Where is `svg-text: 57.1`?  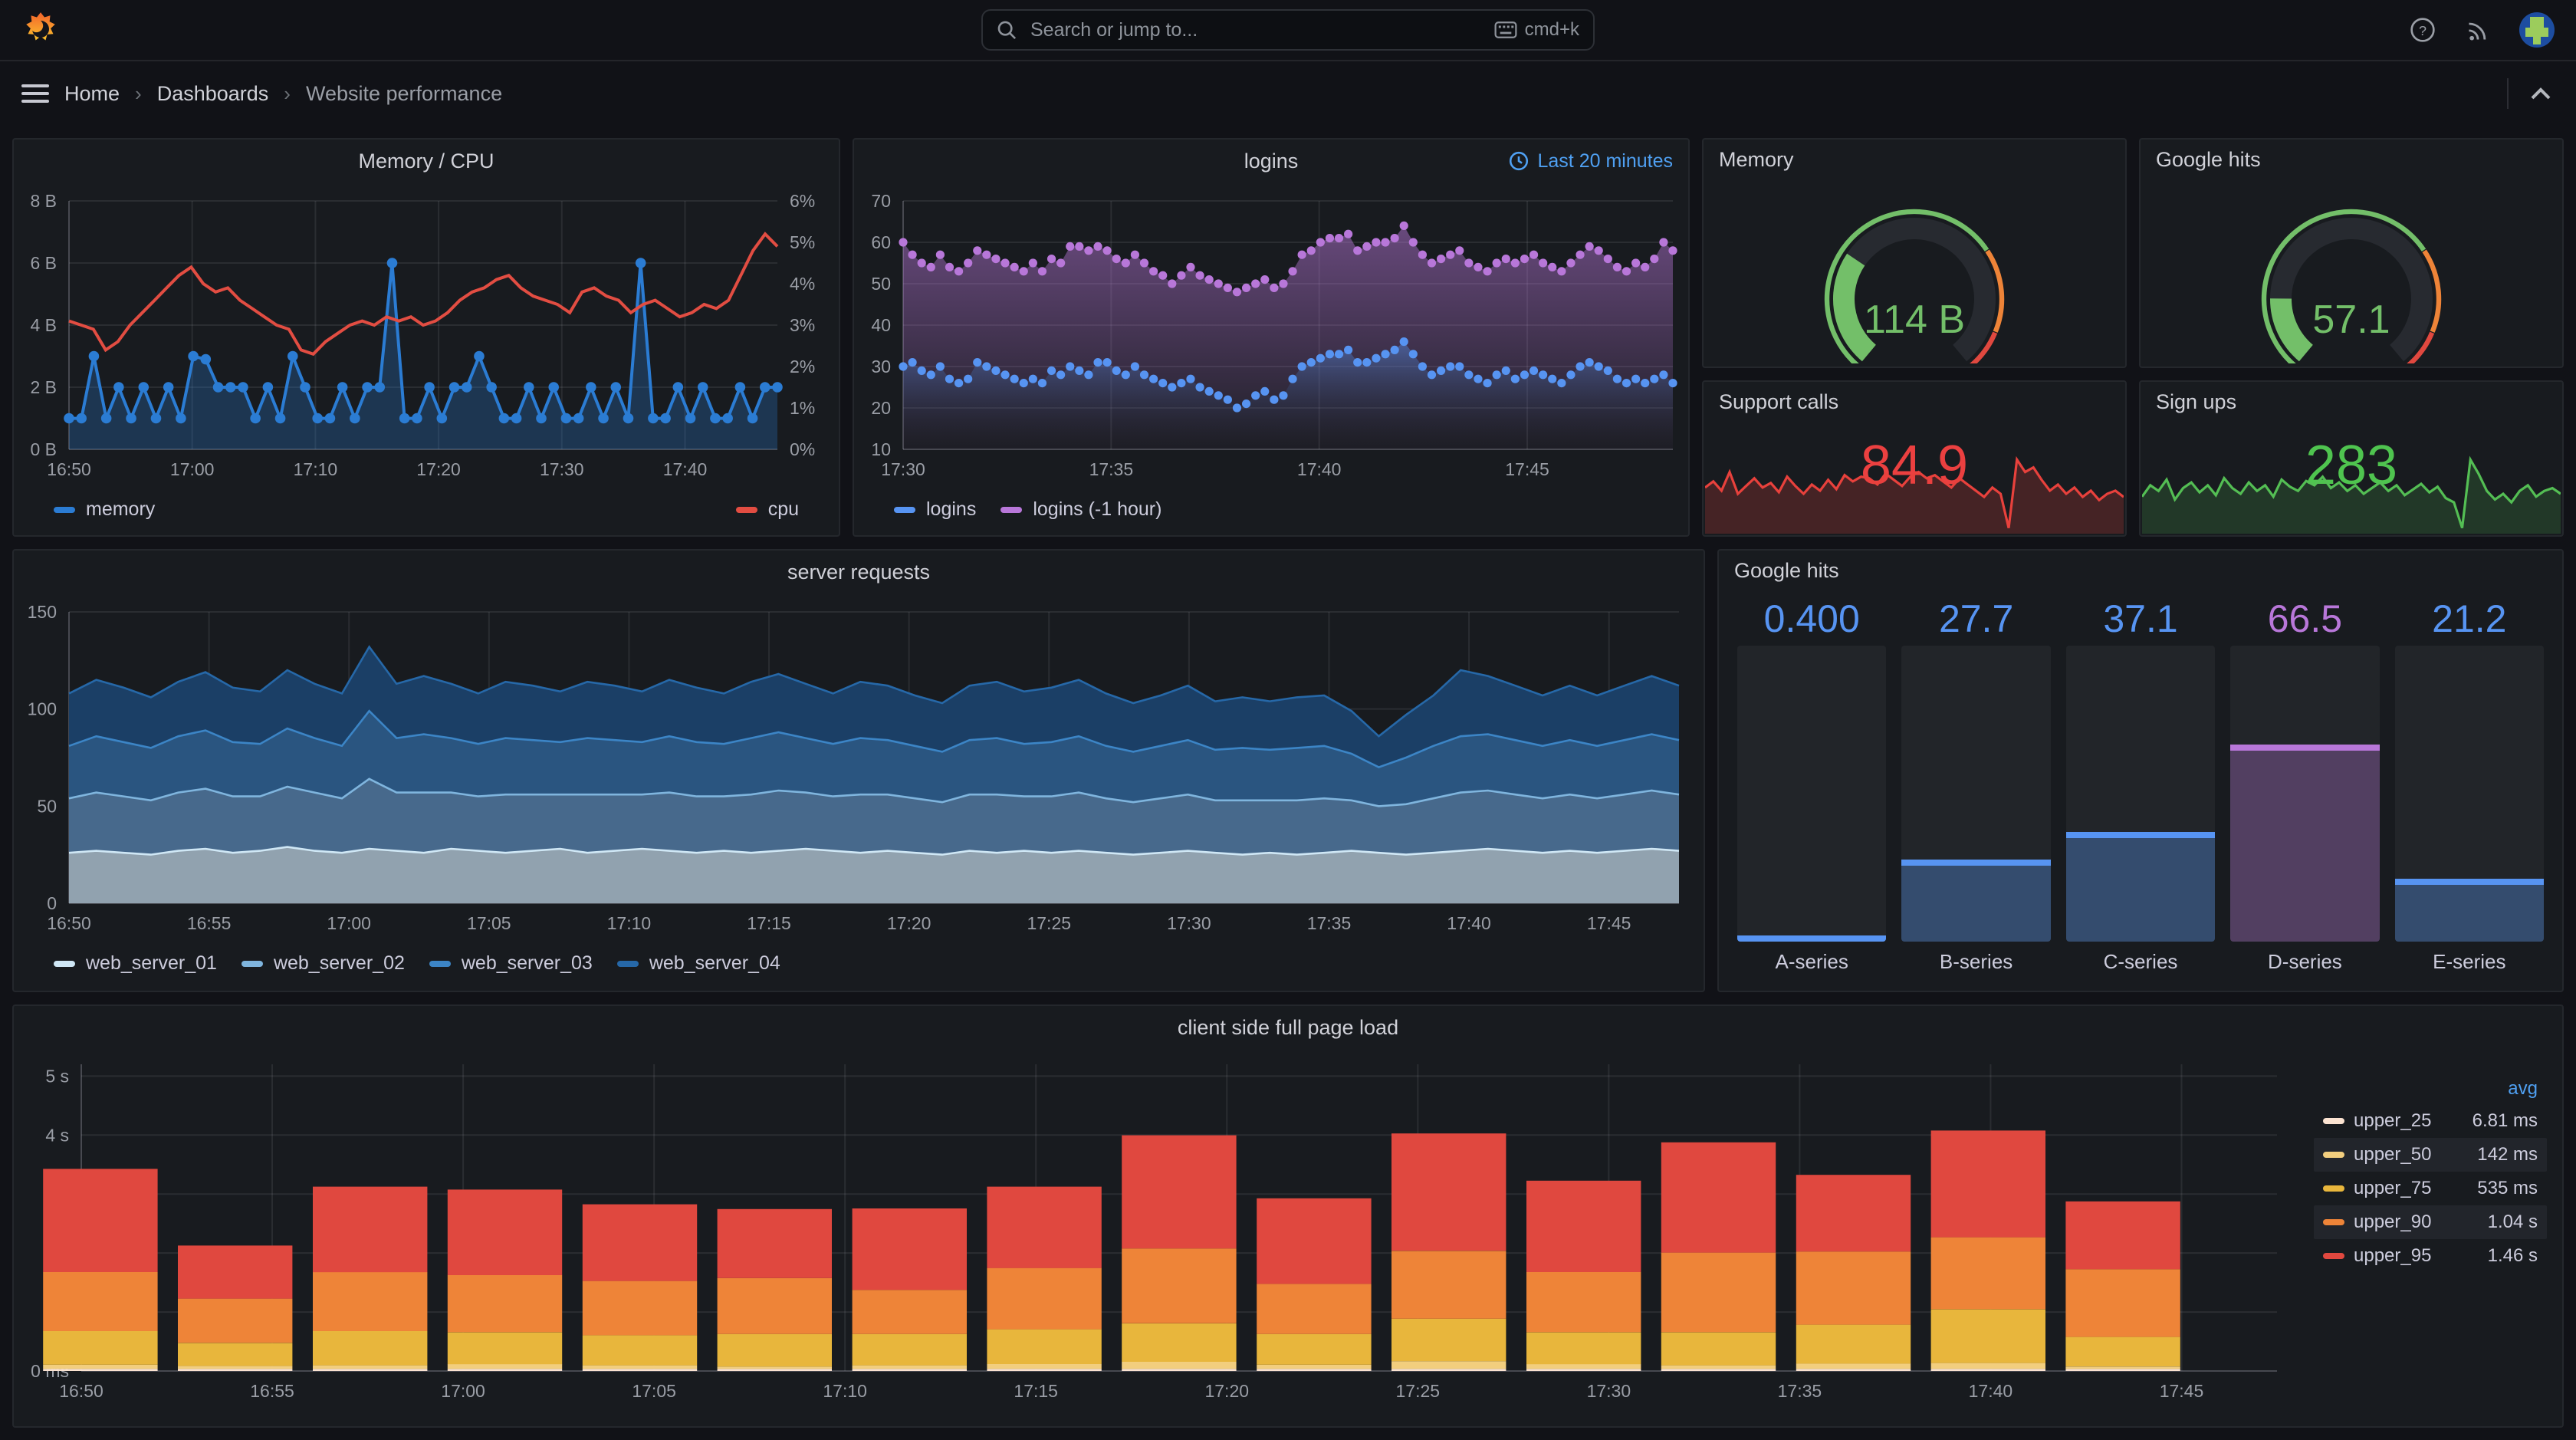 svg-text: 57.1 is located at coordinates (2351, 320).